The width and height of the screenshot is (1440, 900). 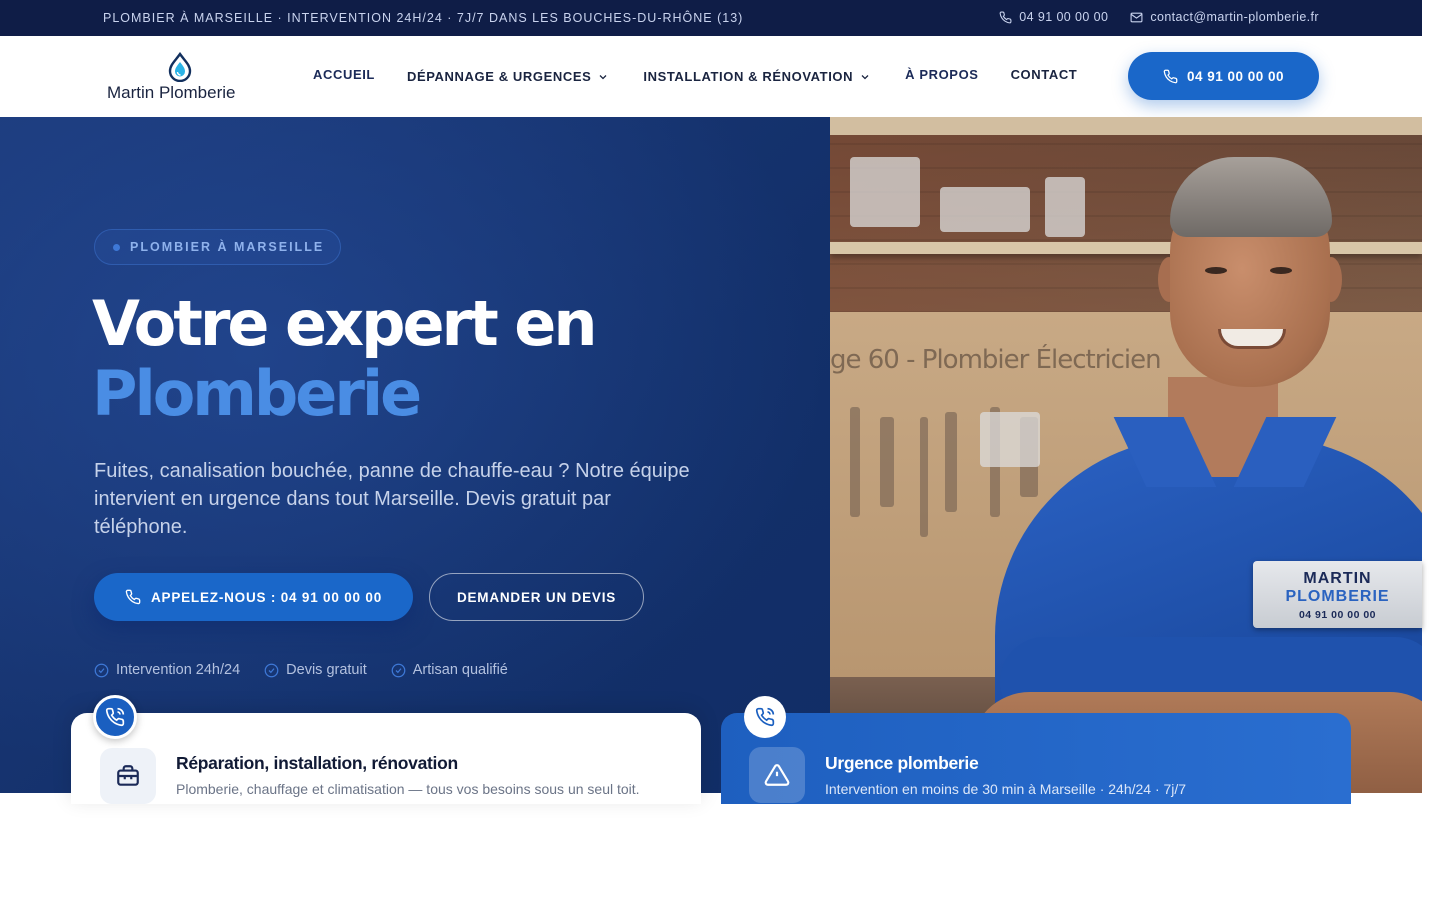 I want to click on topbar-email-link: contact@martin-plomberie.fr, so click(x=1224, y=17).